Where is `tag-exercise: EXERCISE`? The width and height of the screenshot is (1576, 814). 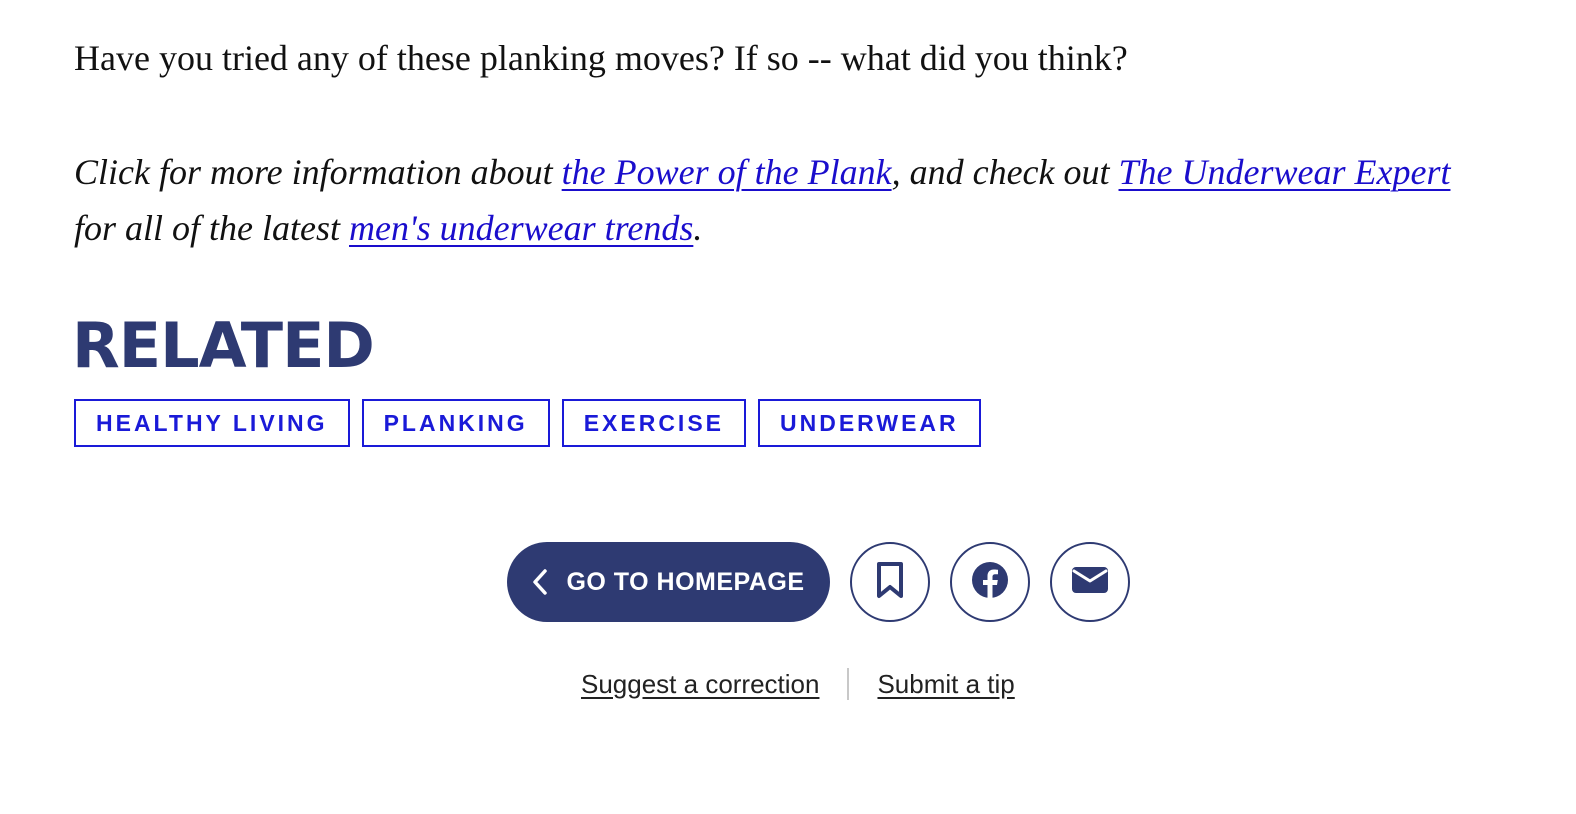
tag-exercise: EXERCISE is located at coordinates (654, 423).